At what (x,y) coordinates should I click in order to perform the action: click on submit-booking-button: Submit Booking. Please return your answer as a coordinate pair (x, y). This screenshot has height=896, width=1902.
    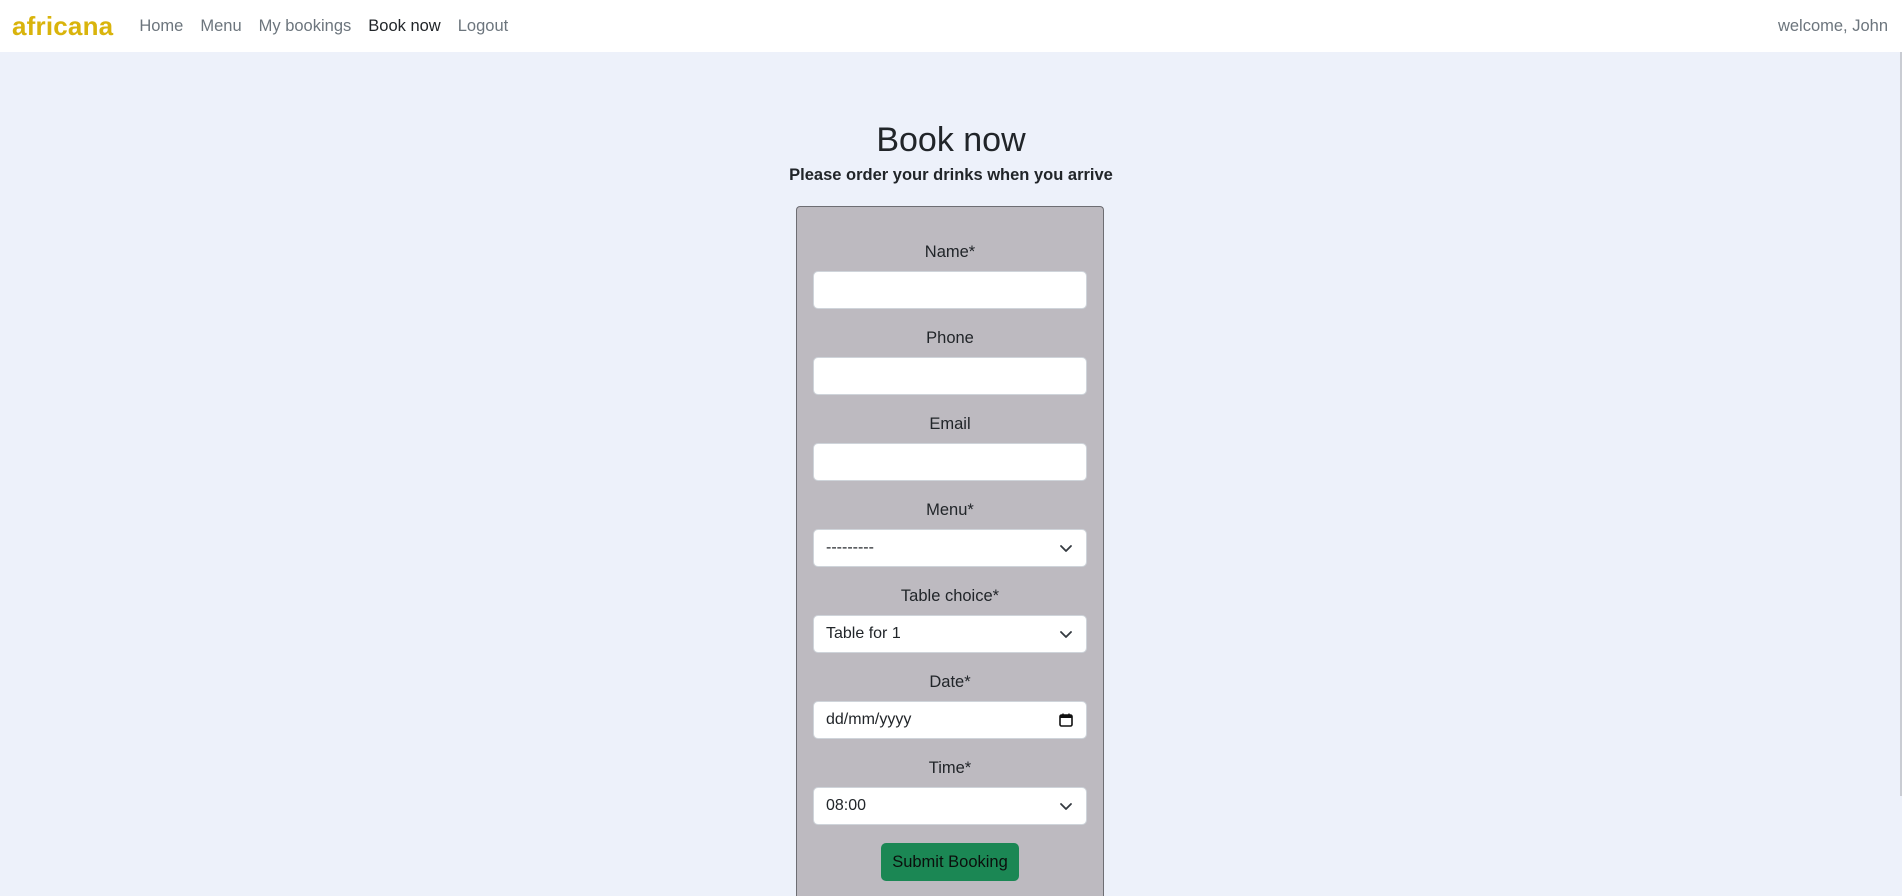
    Looking at the image, I should click on (950, 862).